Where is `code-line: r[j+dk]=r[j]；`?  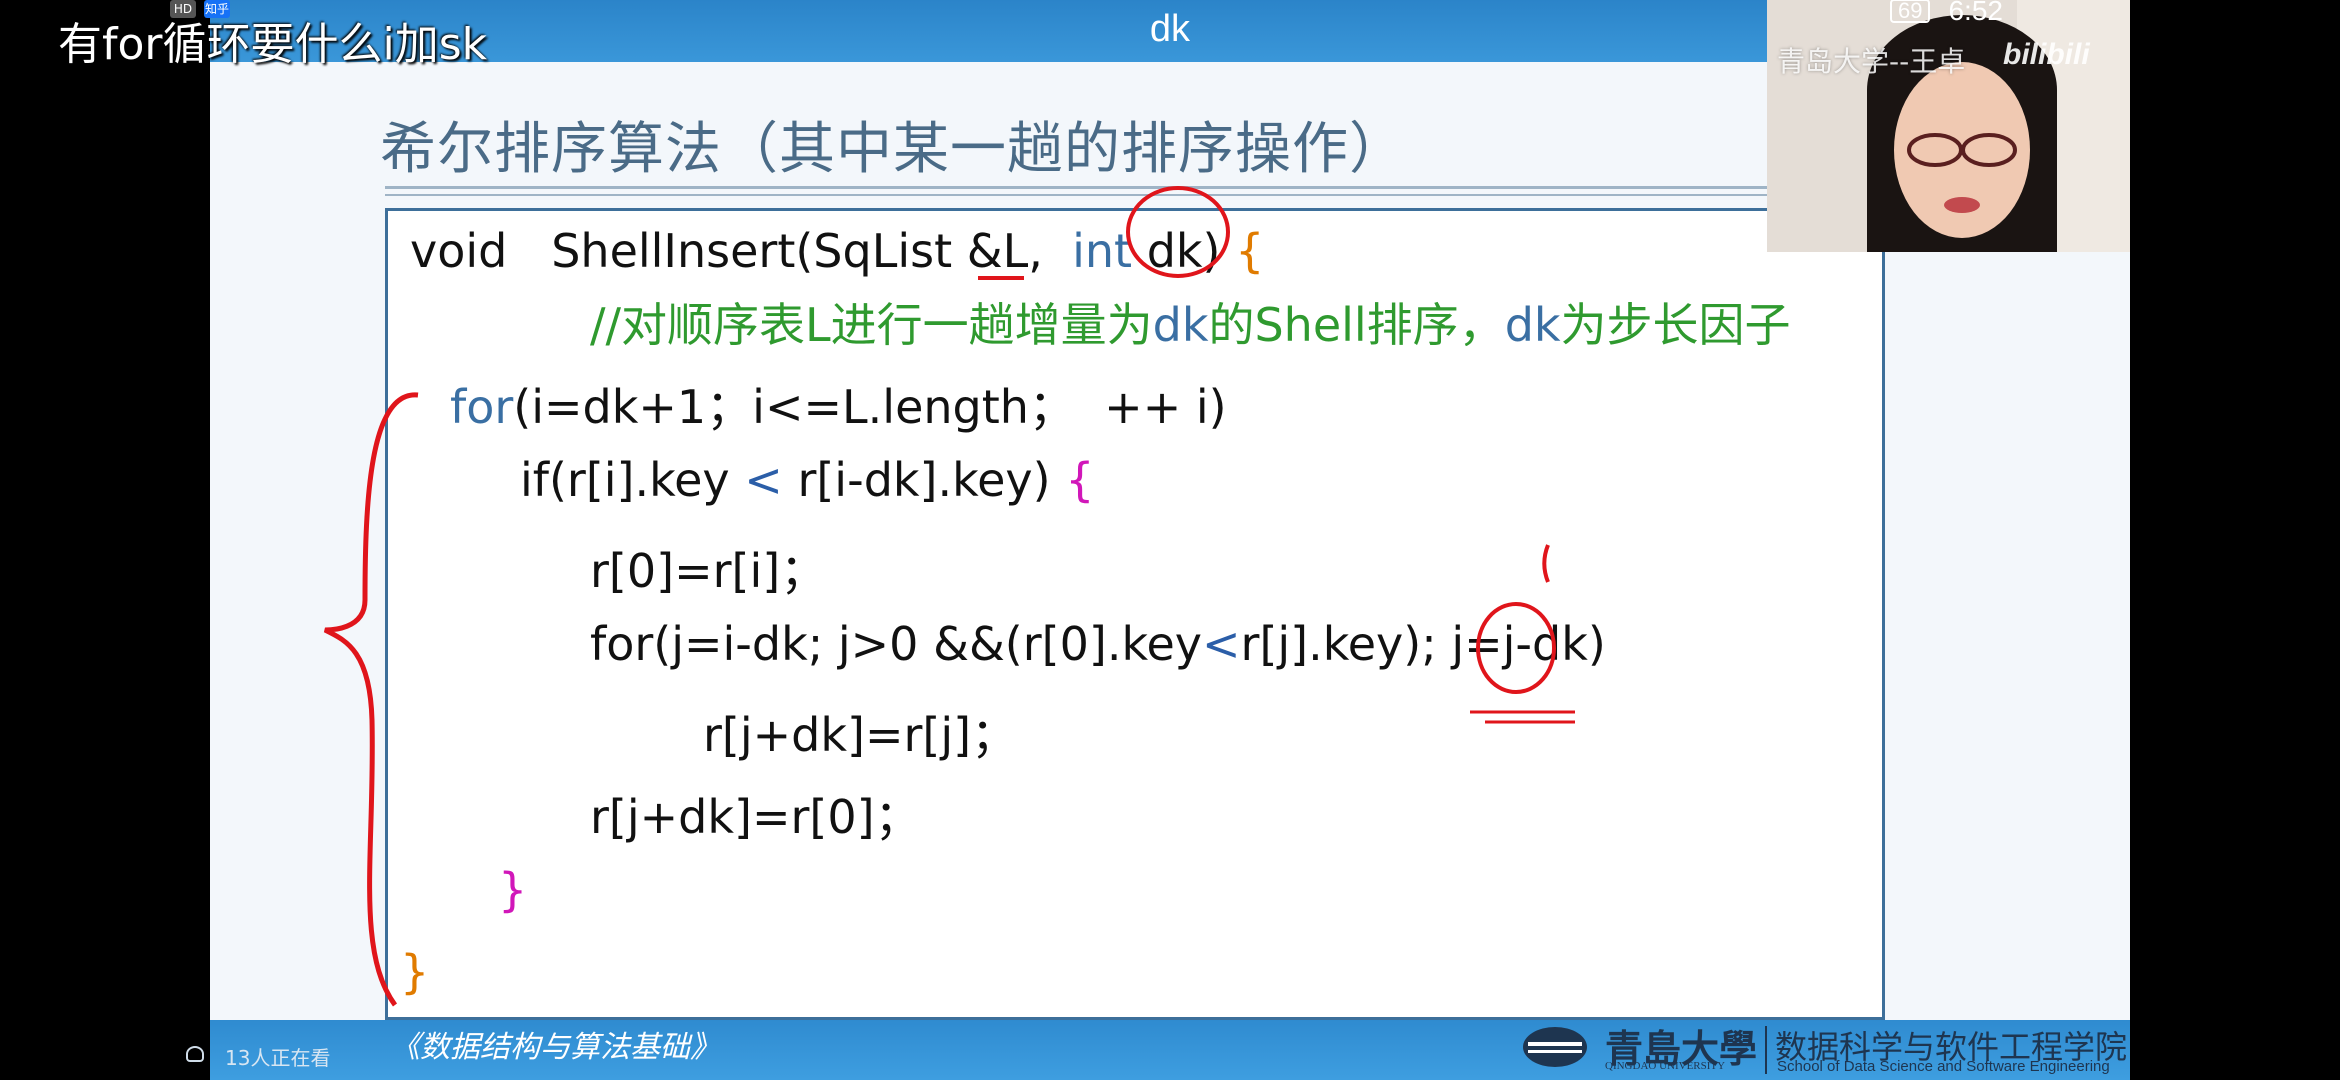 code-line: r[j+dk]=r[j]； is located at coordinates (860, 732).